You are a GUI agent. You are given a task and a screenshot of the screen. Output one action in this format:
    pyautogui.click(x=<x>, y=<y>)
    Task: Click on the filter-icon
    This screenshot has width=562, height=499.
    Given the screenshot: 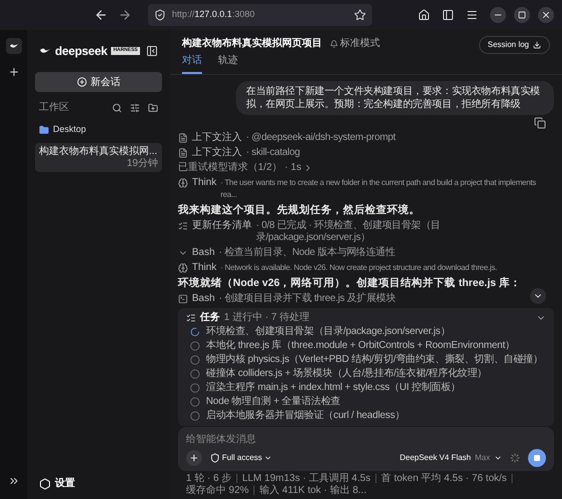 What is the action you would take?
    pyautogui.click(x=135, y=107)
    